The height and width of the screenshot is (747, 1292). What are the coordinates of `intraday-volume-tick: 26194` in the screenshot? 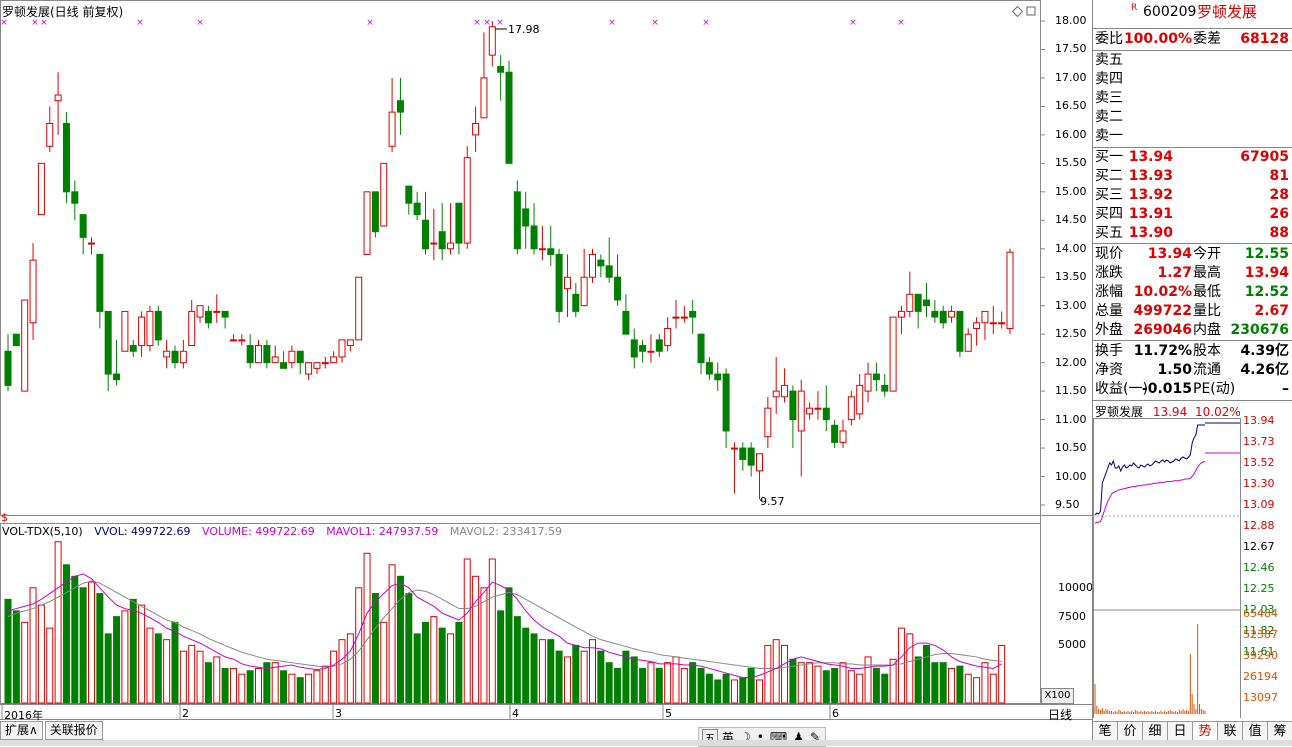 It's located at (1260, 676).